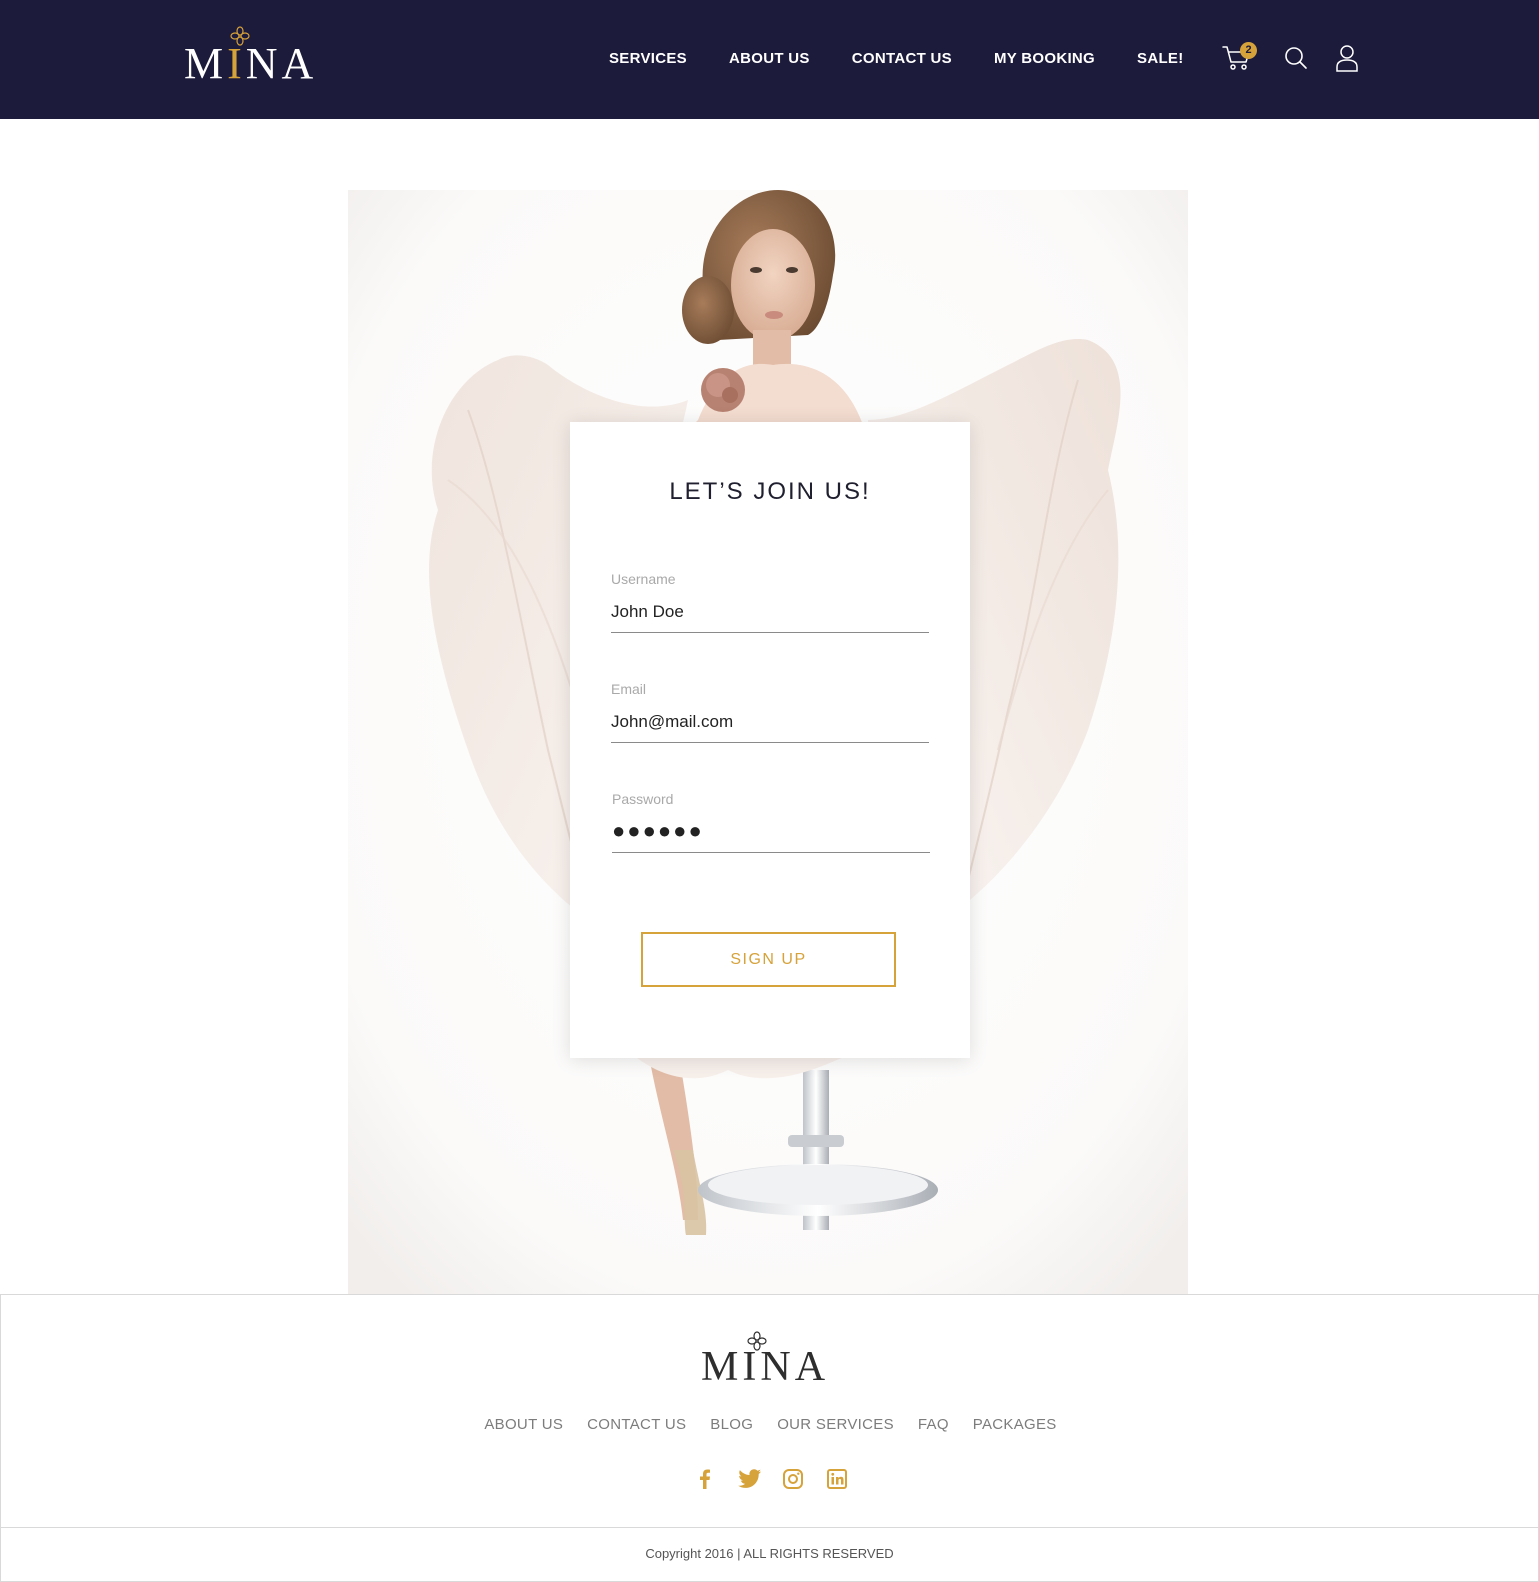  Describe the element at coordinates (793, 1479) in the screenshot. I see `instagram-icon` at that location.